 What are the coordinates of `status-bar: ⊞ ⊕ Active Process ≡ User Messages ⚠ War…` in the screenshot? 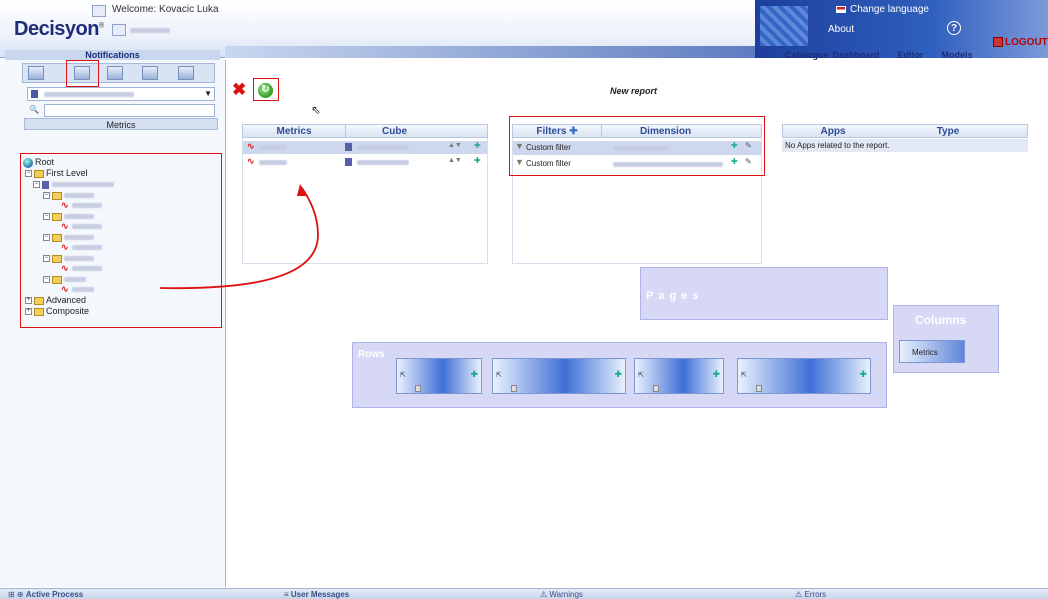 It's located at (524, 593).